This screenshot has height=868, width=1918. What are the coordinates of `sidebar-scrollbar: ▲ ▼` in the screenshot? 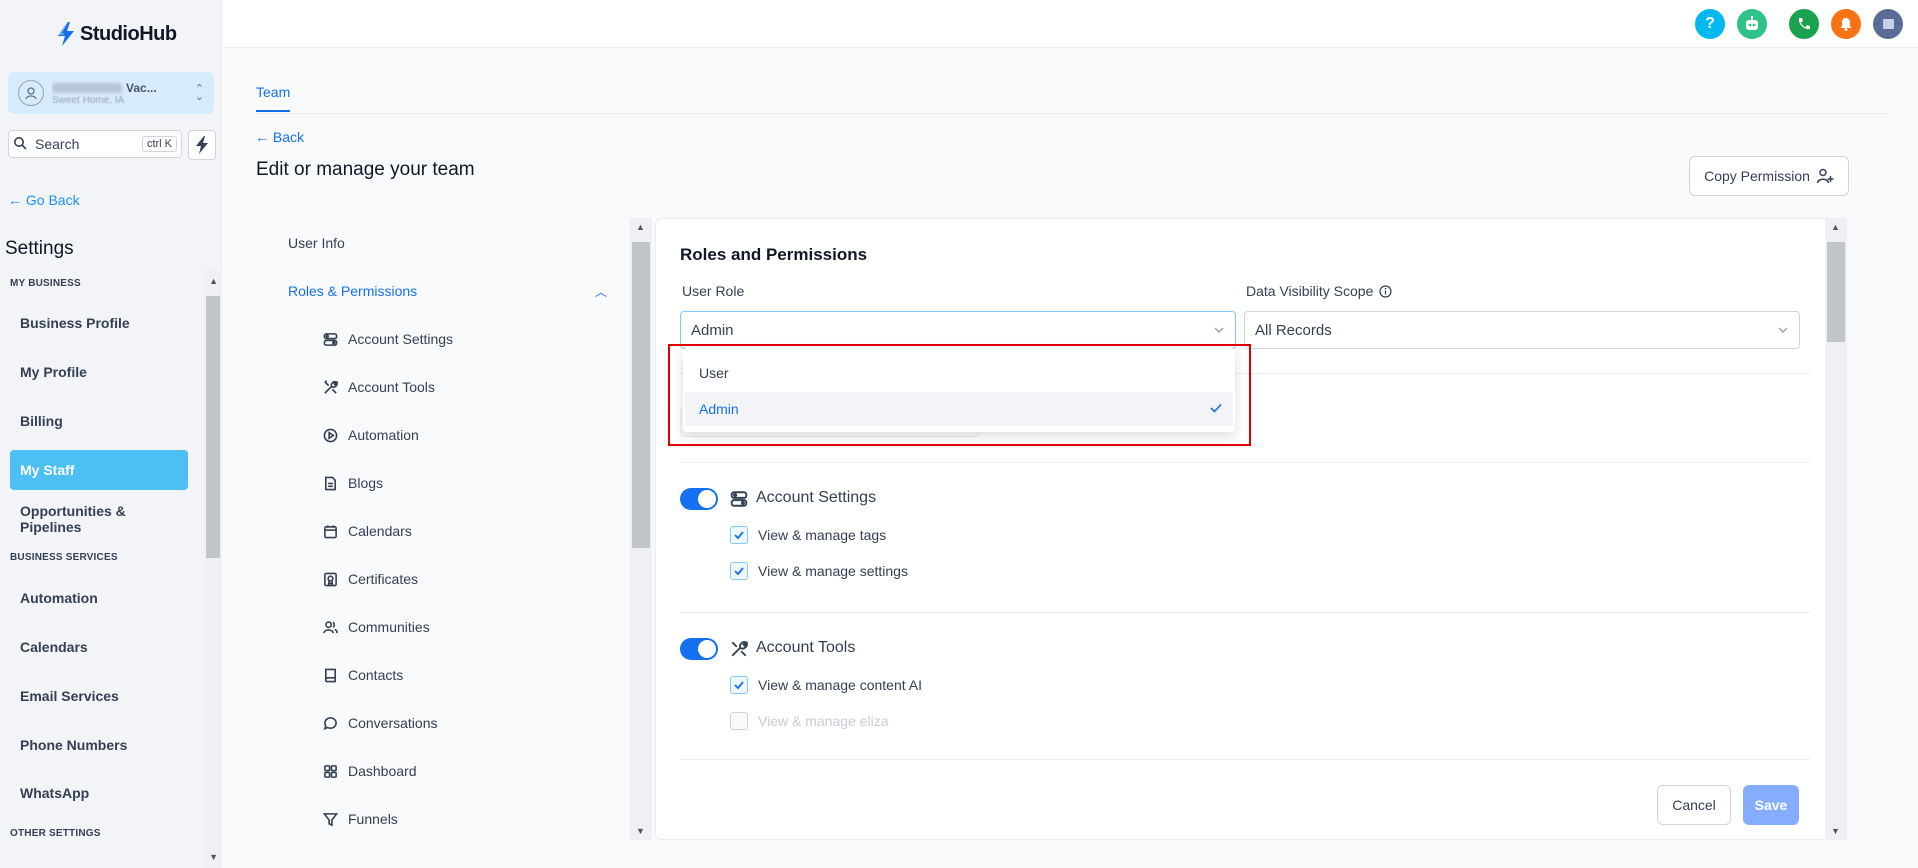 It's located at (213, 569).